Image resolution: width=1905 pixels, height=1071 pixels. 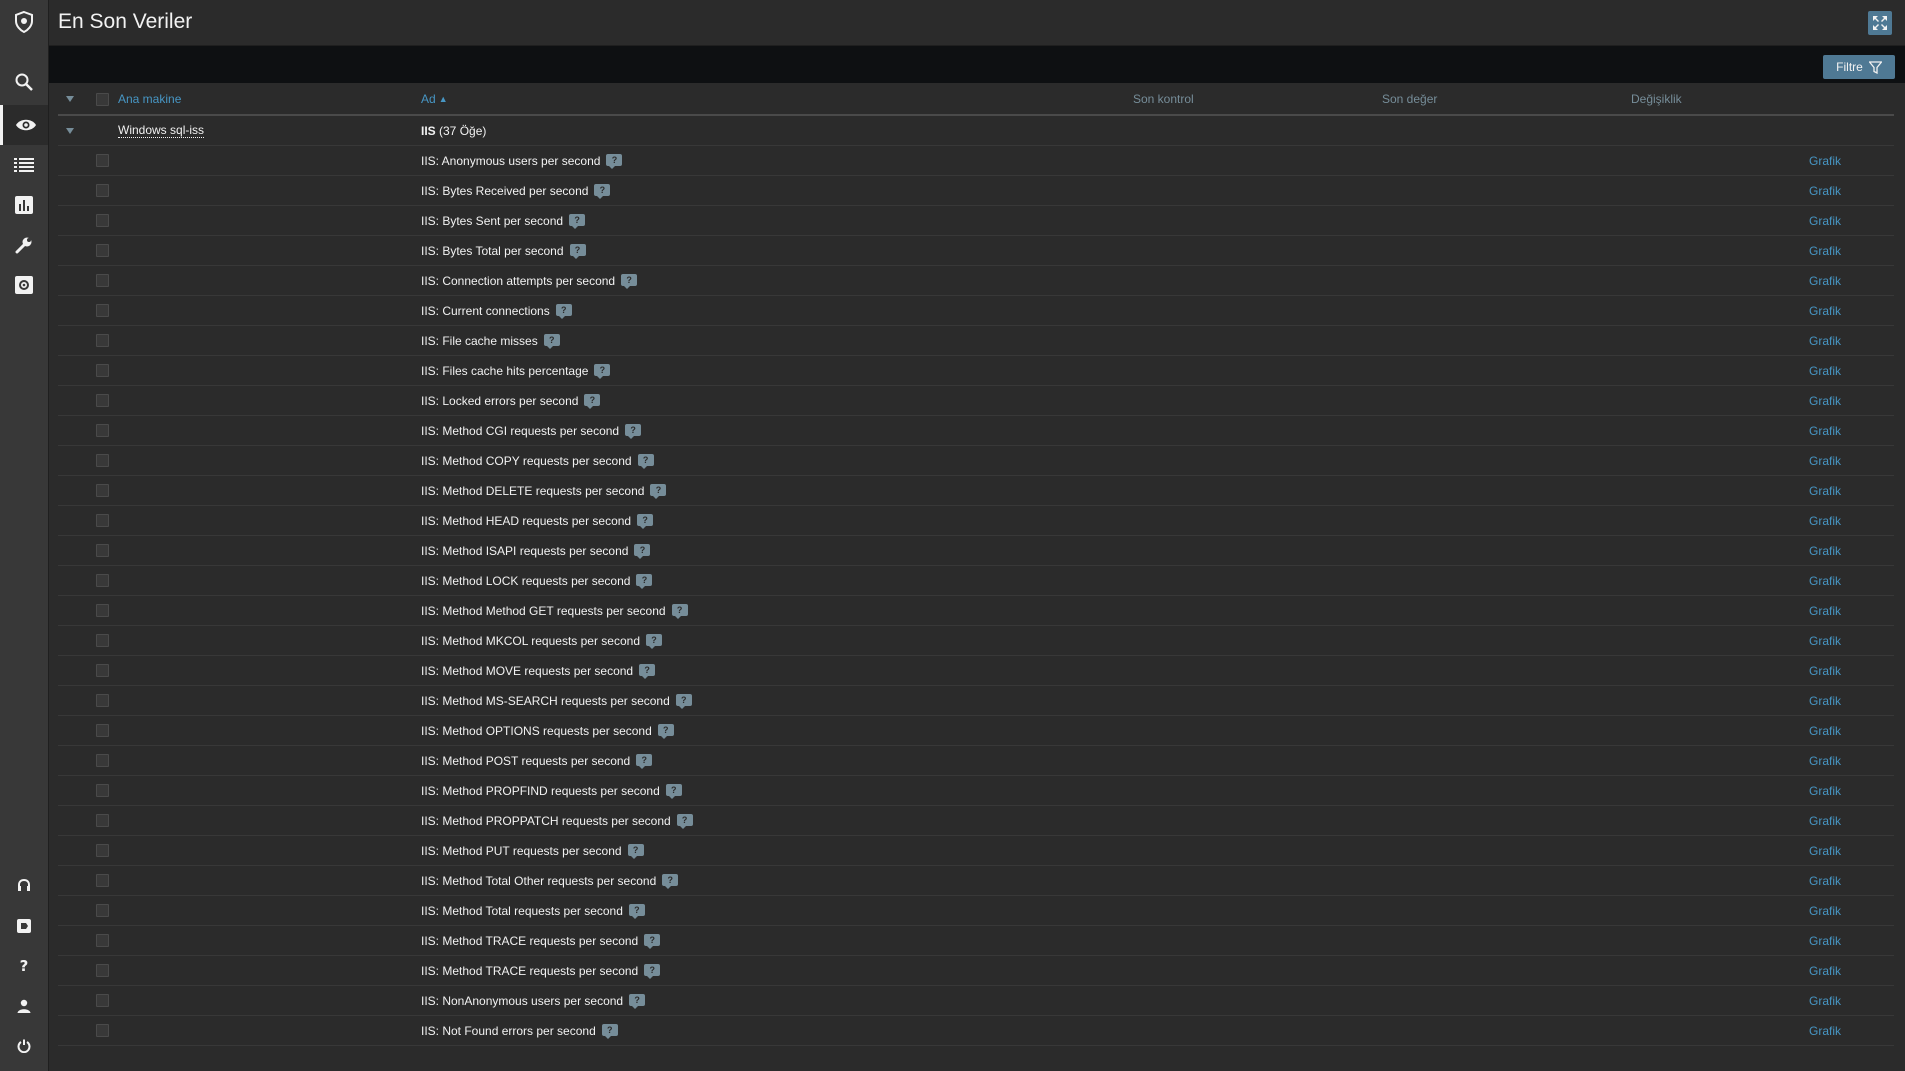 What do you see at coordinates (102, 99) in the screenshot?
I see `select-all-checkbox` at bounding box center [102, 99].